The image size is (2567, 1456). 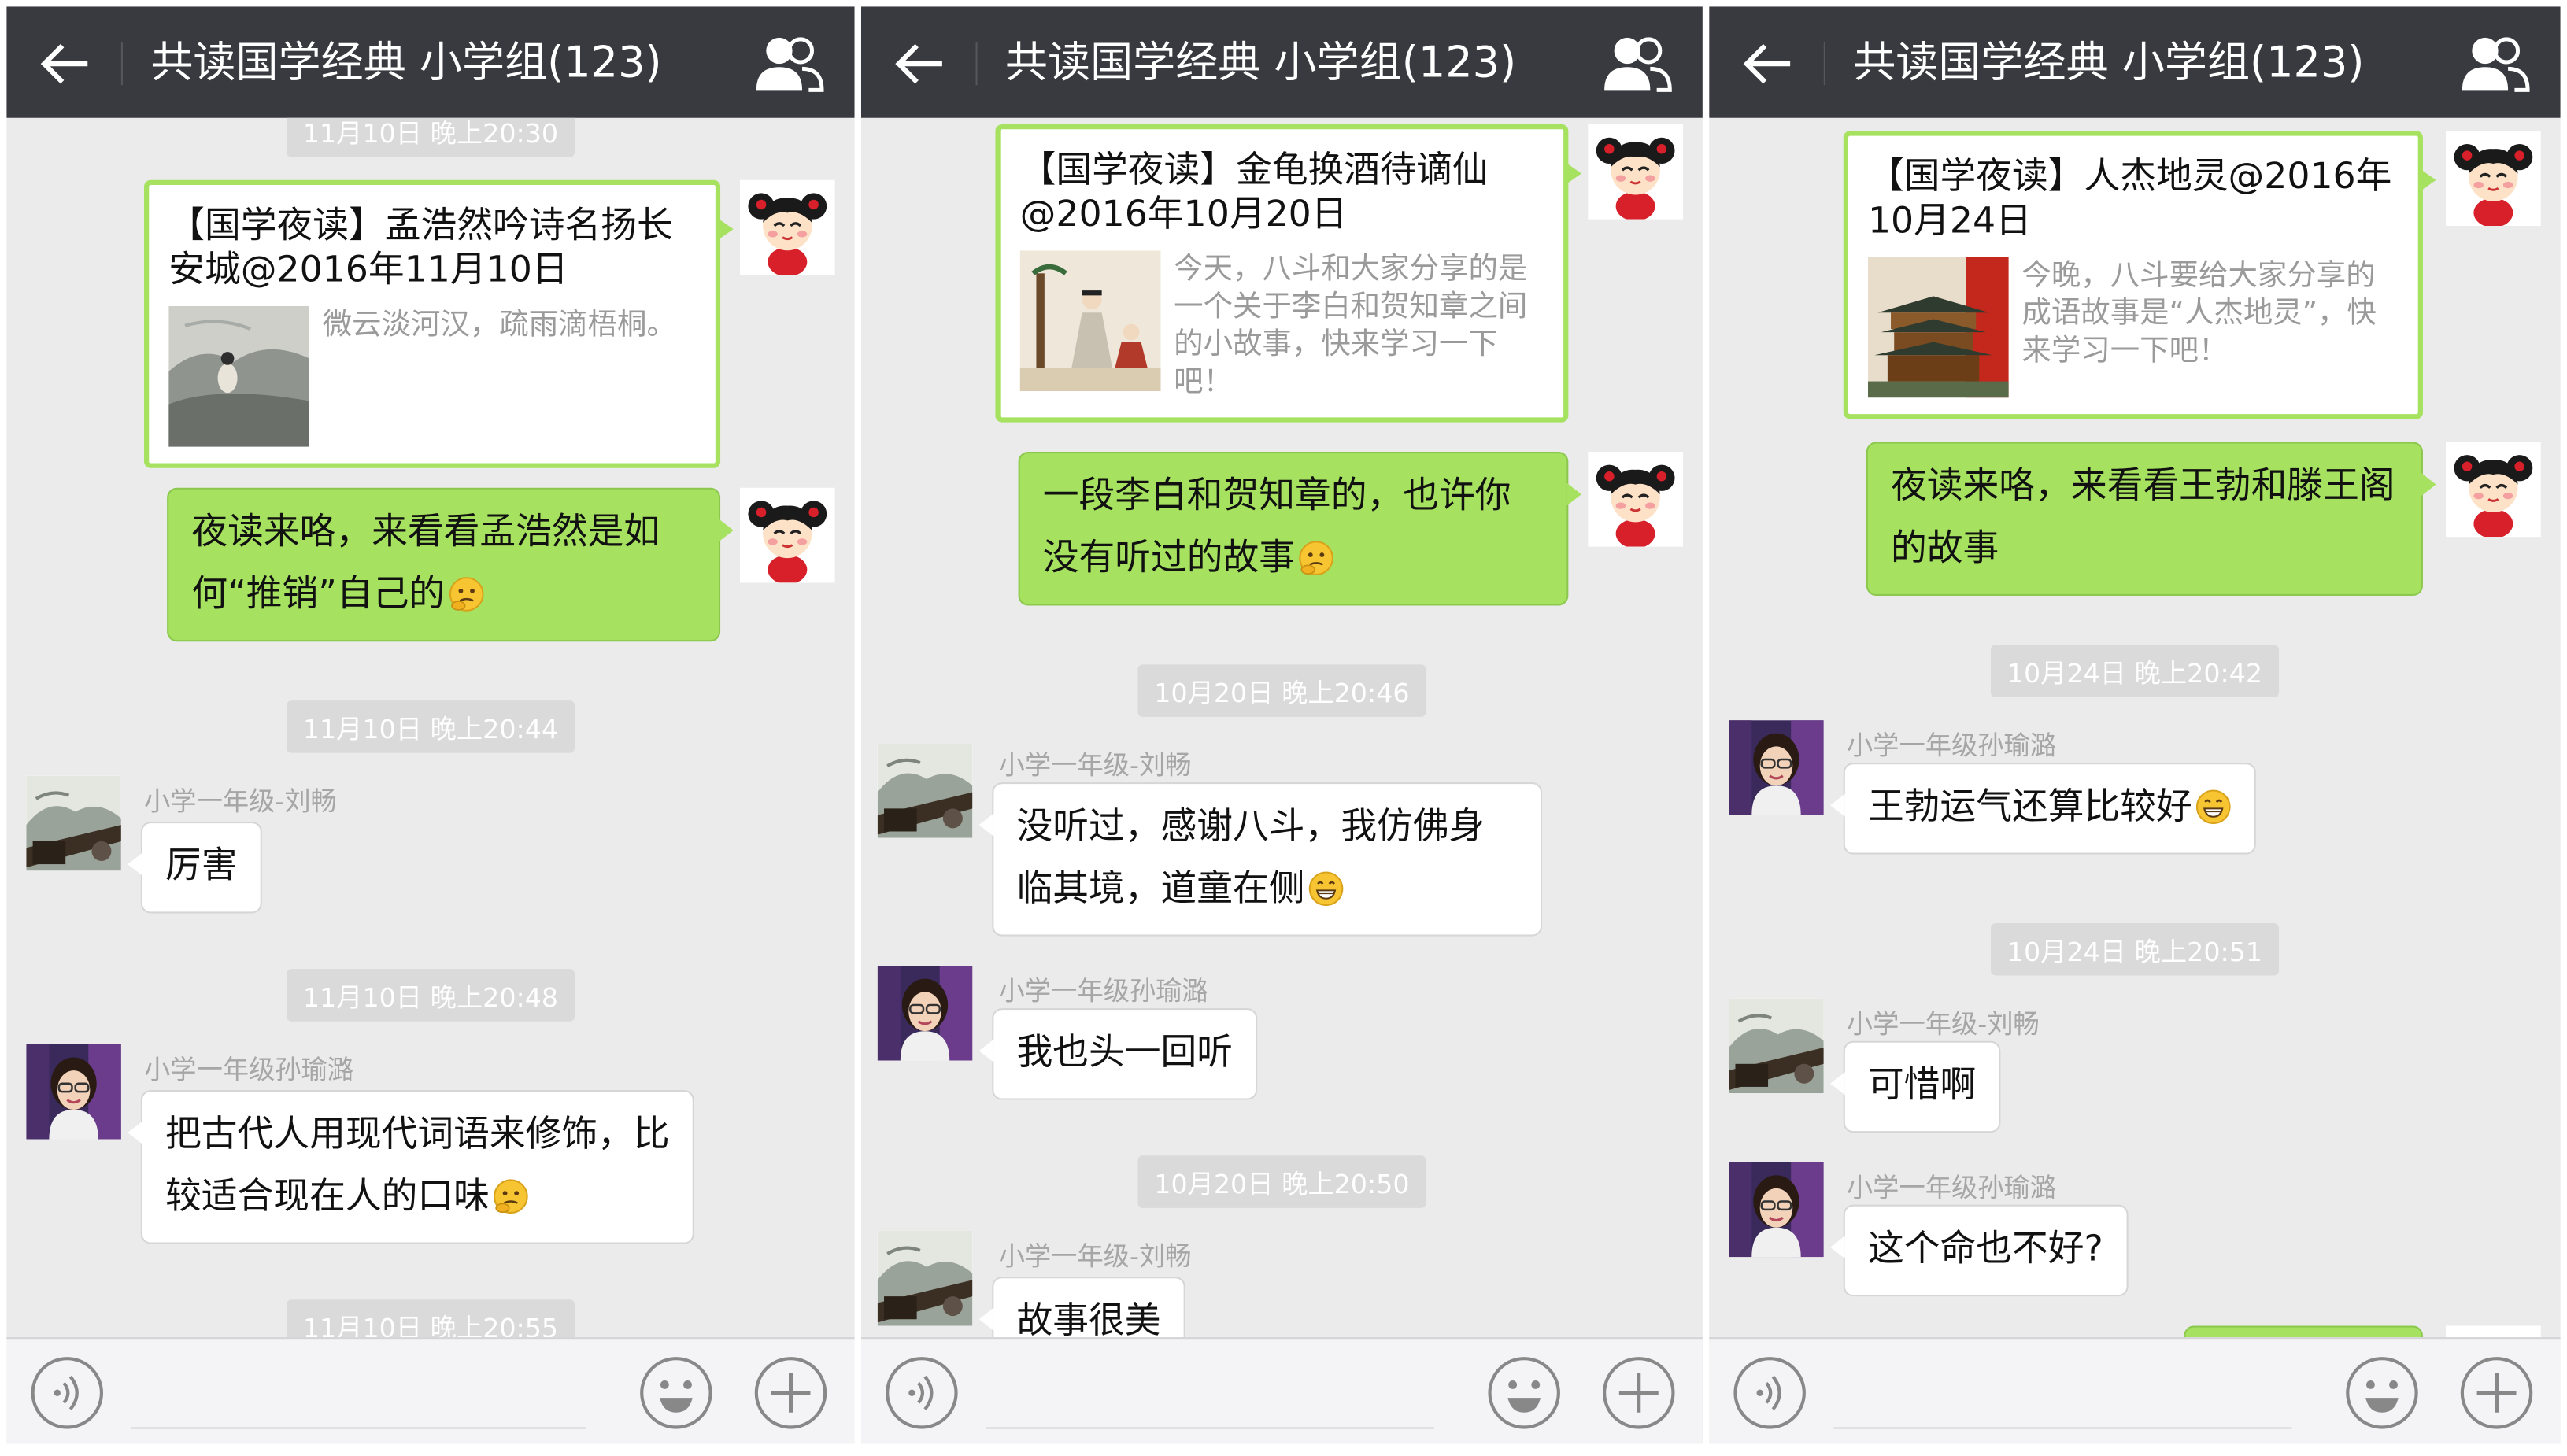 I want to click on article-title: 【国学夜读】金龟换酒待谪仙@2016年10月20日, so click(x=1254, y=193).